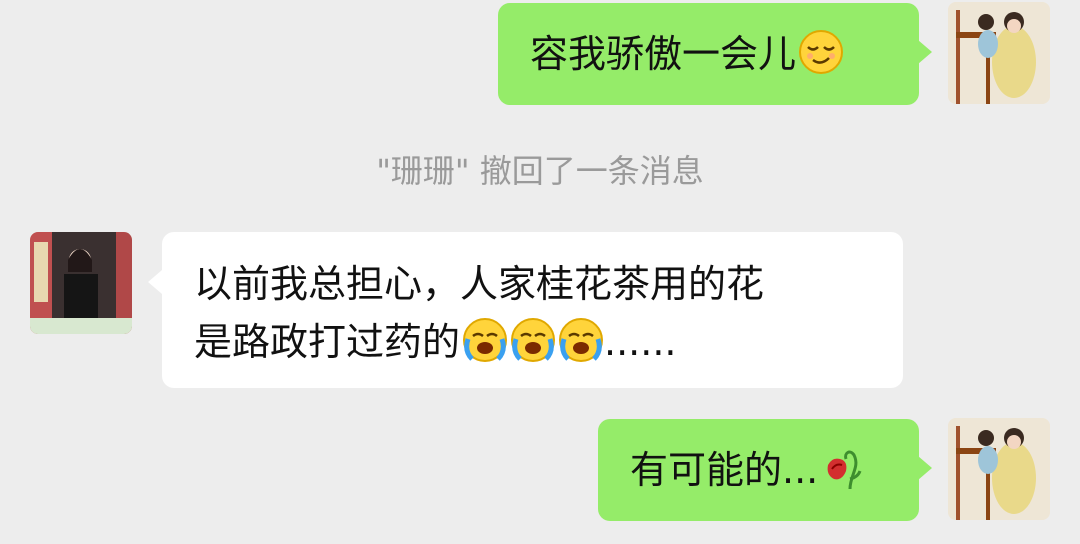 This screenshot has height=544, width=1080. What do you see at coordinates (540, 171) in the screenshot?
I see `recall-notice: "珊珊" 撤回了一条消息` at bounding box center [540, 171].